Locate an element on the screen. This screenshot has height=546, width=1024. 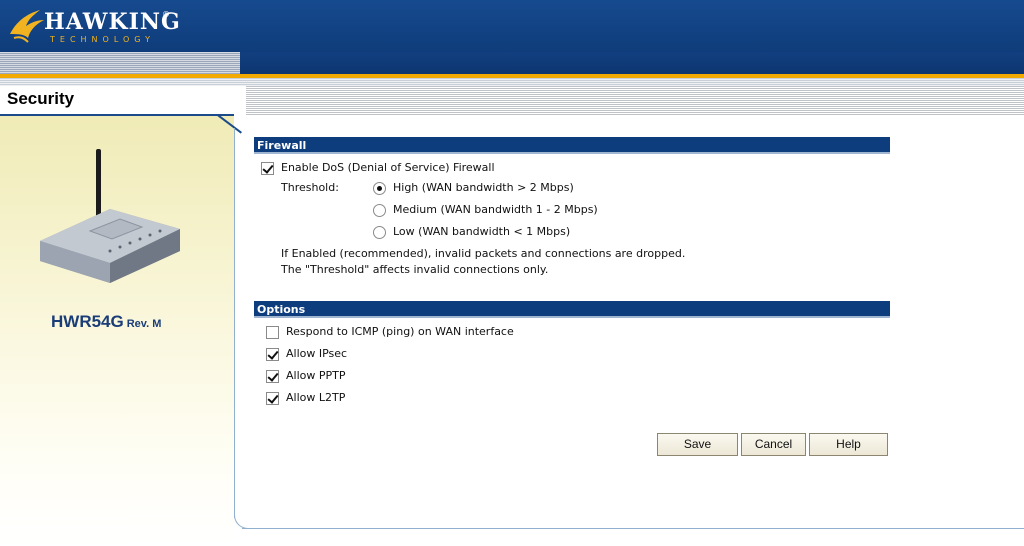
save-button: Save is located at coordinates (697, 444).